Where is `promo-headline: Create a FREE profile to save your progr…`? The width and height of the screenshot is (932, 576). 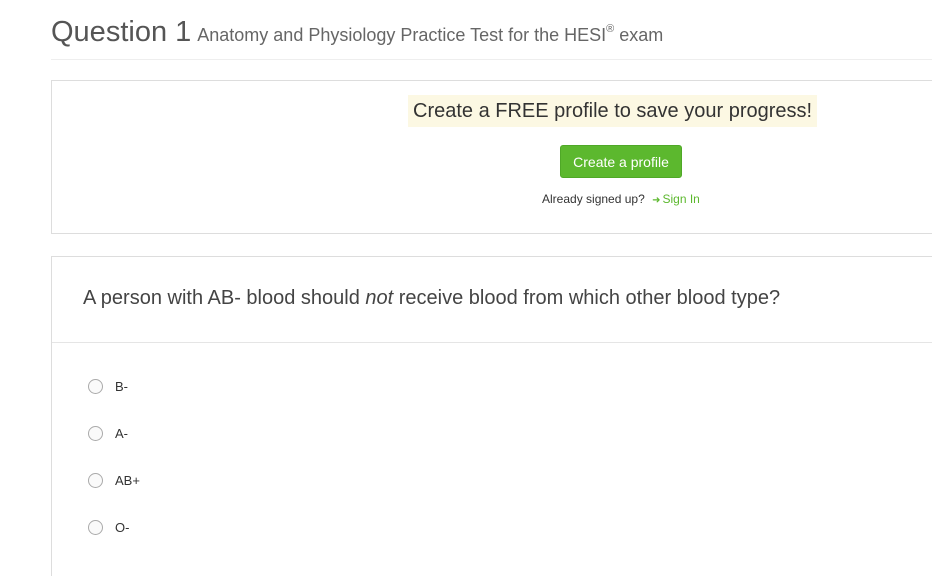
promo-headline: Create a FREE profile to save your progr… is located at coordinates (613, 111).